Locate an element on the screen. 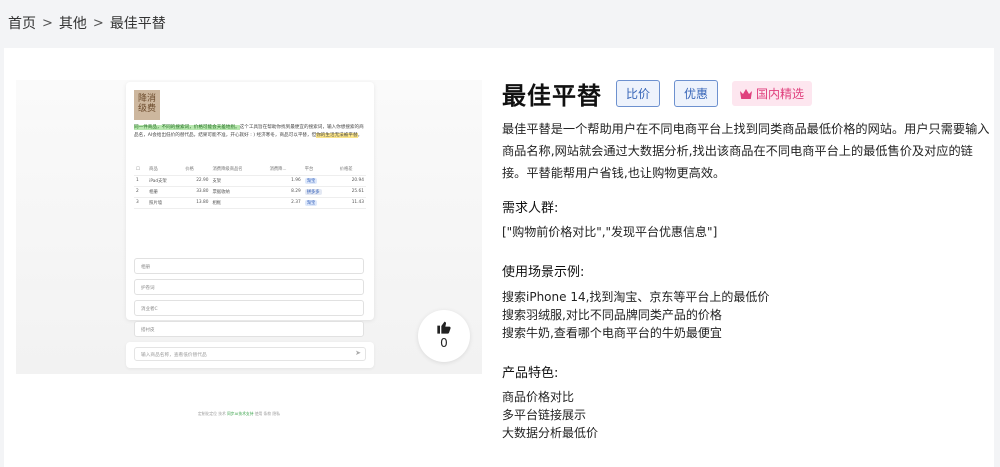 This screenshot has height=467, width=1000. table-header-cell: 价格差 is located at coordinates (351, 170).